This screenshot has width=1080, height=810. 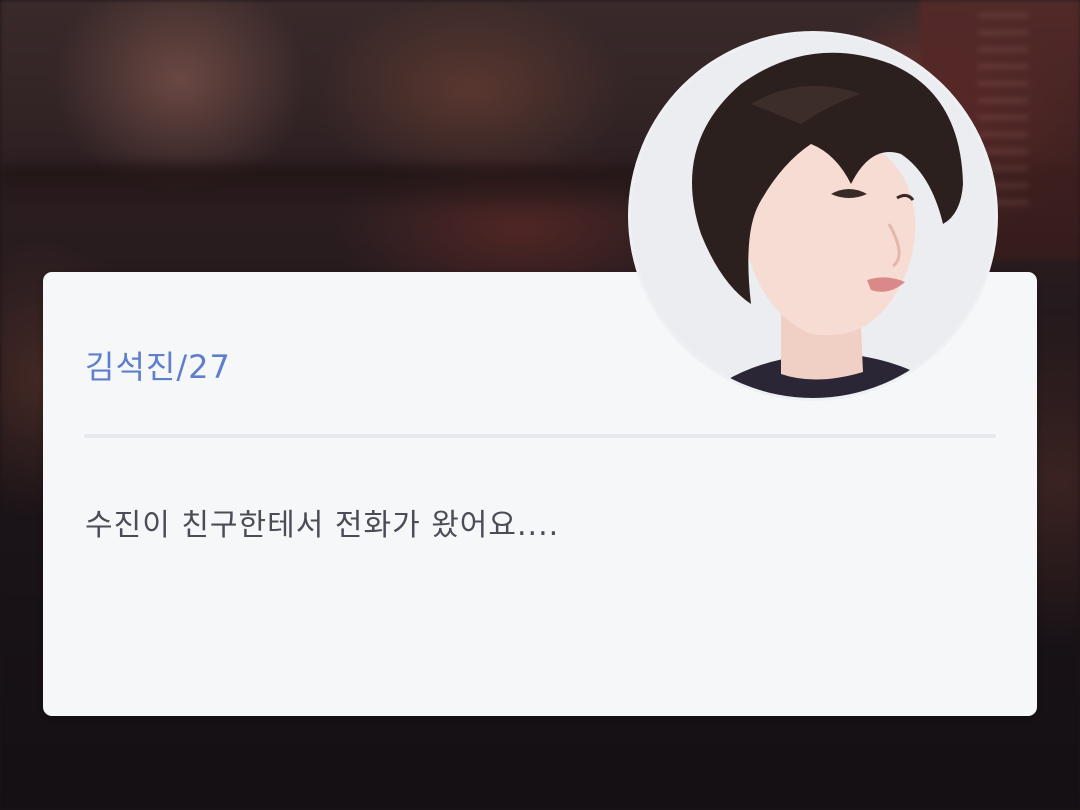 I want to click on name-divider, so click(x=540, y=436).